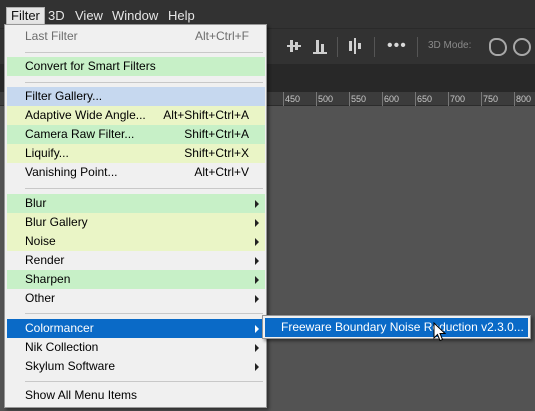 This screenshot has width=535, height=411. What do you see at coordinates (359, 99) in the screenshot?
I see `ruler-tick: 550` at bounding box center [359, 99].